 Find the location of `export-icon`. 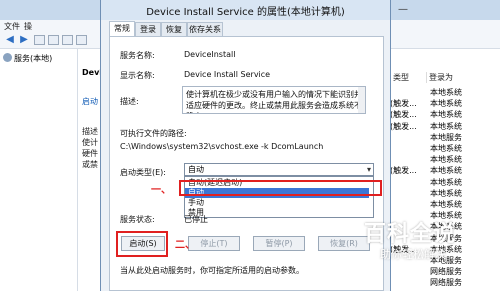

export-icon is located at coordinates (81, 40).